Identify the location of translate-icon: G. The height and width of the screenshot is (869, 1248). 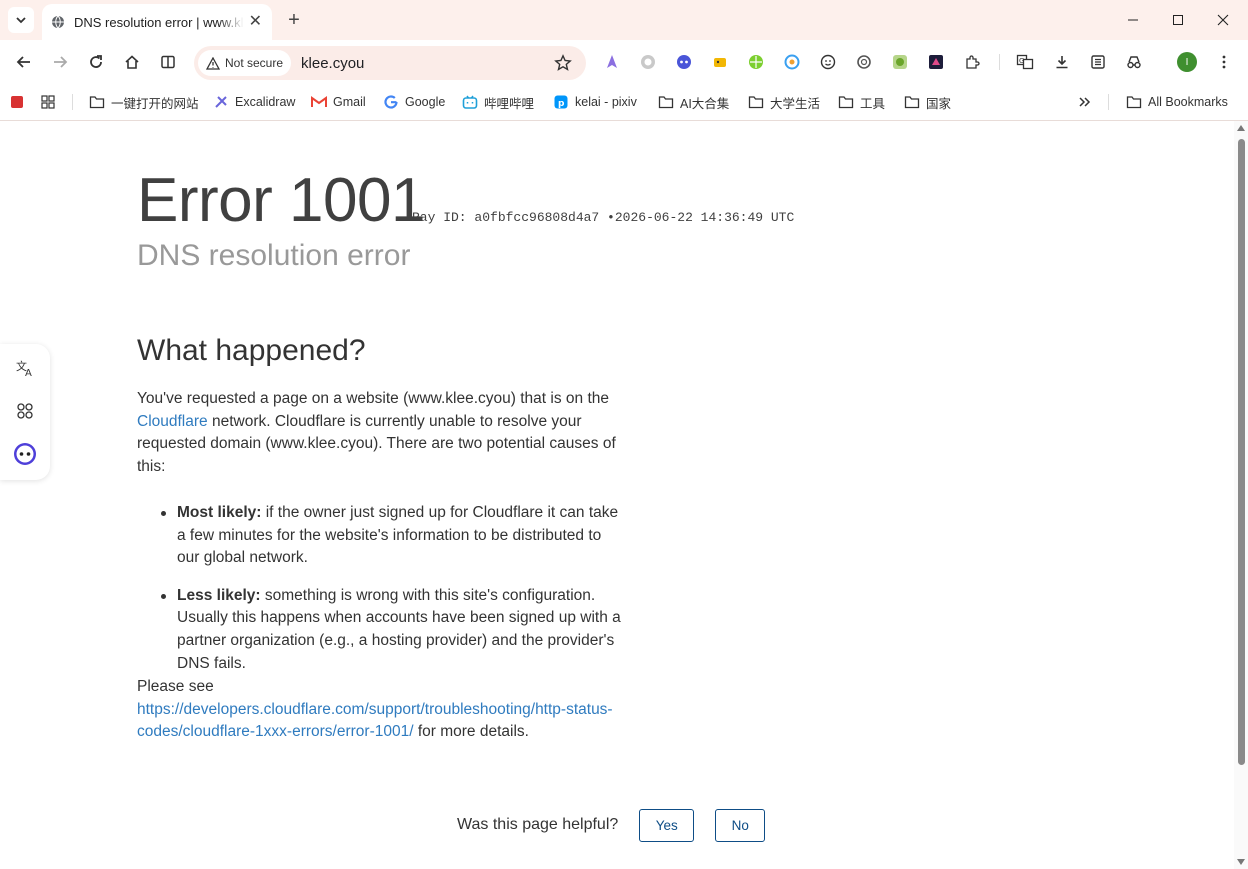
(1025, 62).